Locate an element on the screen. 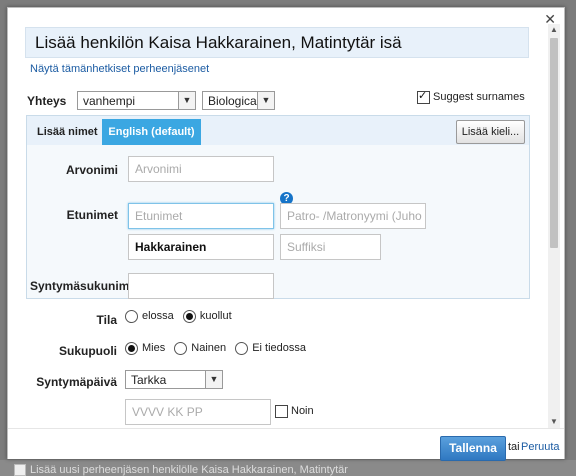  given-names-label: Etunimet is located at coordinates (92, 215).